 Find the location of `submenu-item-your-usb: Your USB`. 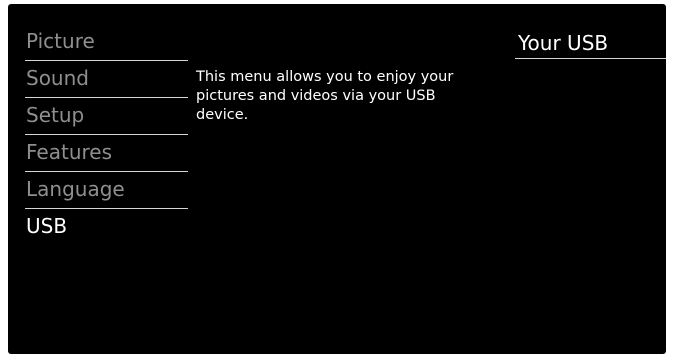

submenu-item-your-usb: Your USB is located at coordinates (590, 43).